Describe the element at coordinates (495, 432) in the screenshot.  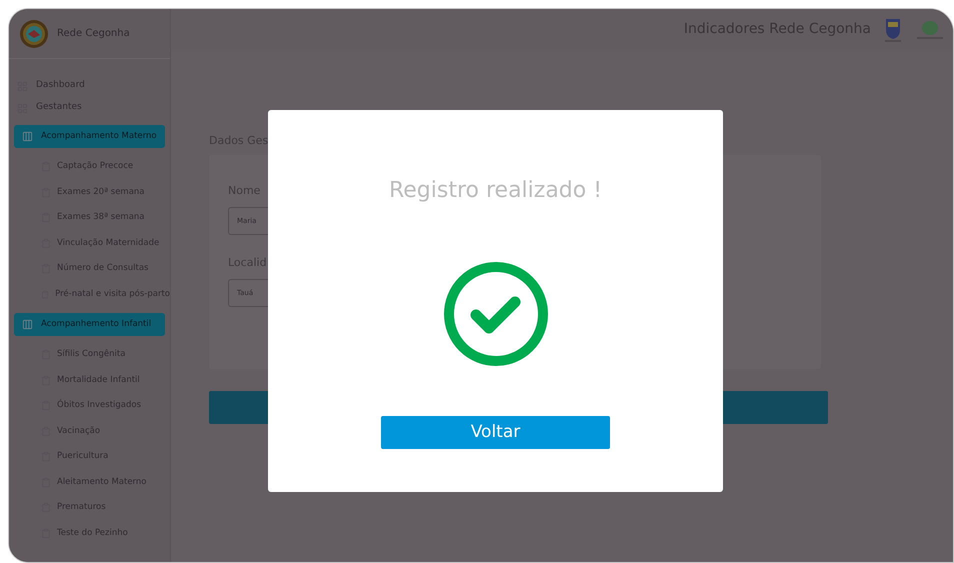
I see `back-button: Voltar` at that location.